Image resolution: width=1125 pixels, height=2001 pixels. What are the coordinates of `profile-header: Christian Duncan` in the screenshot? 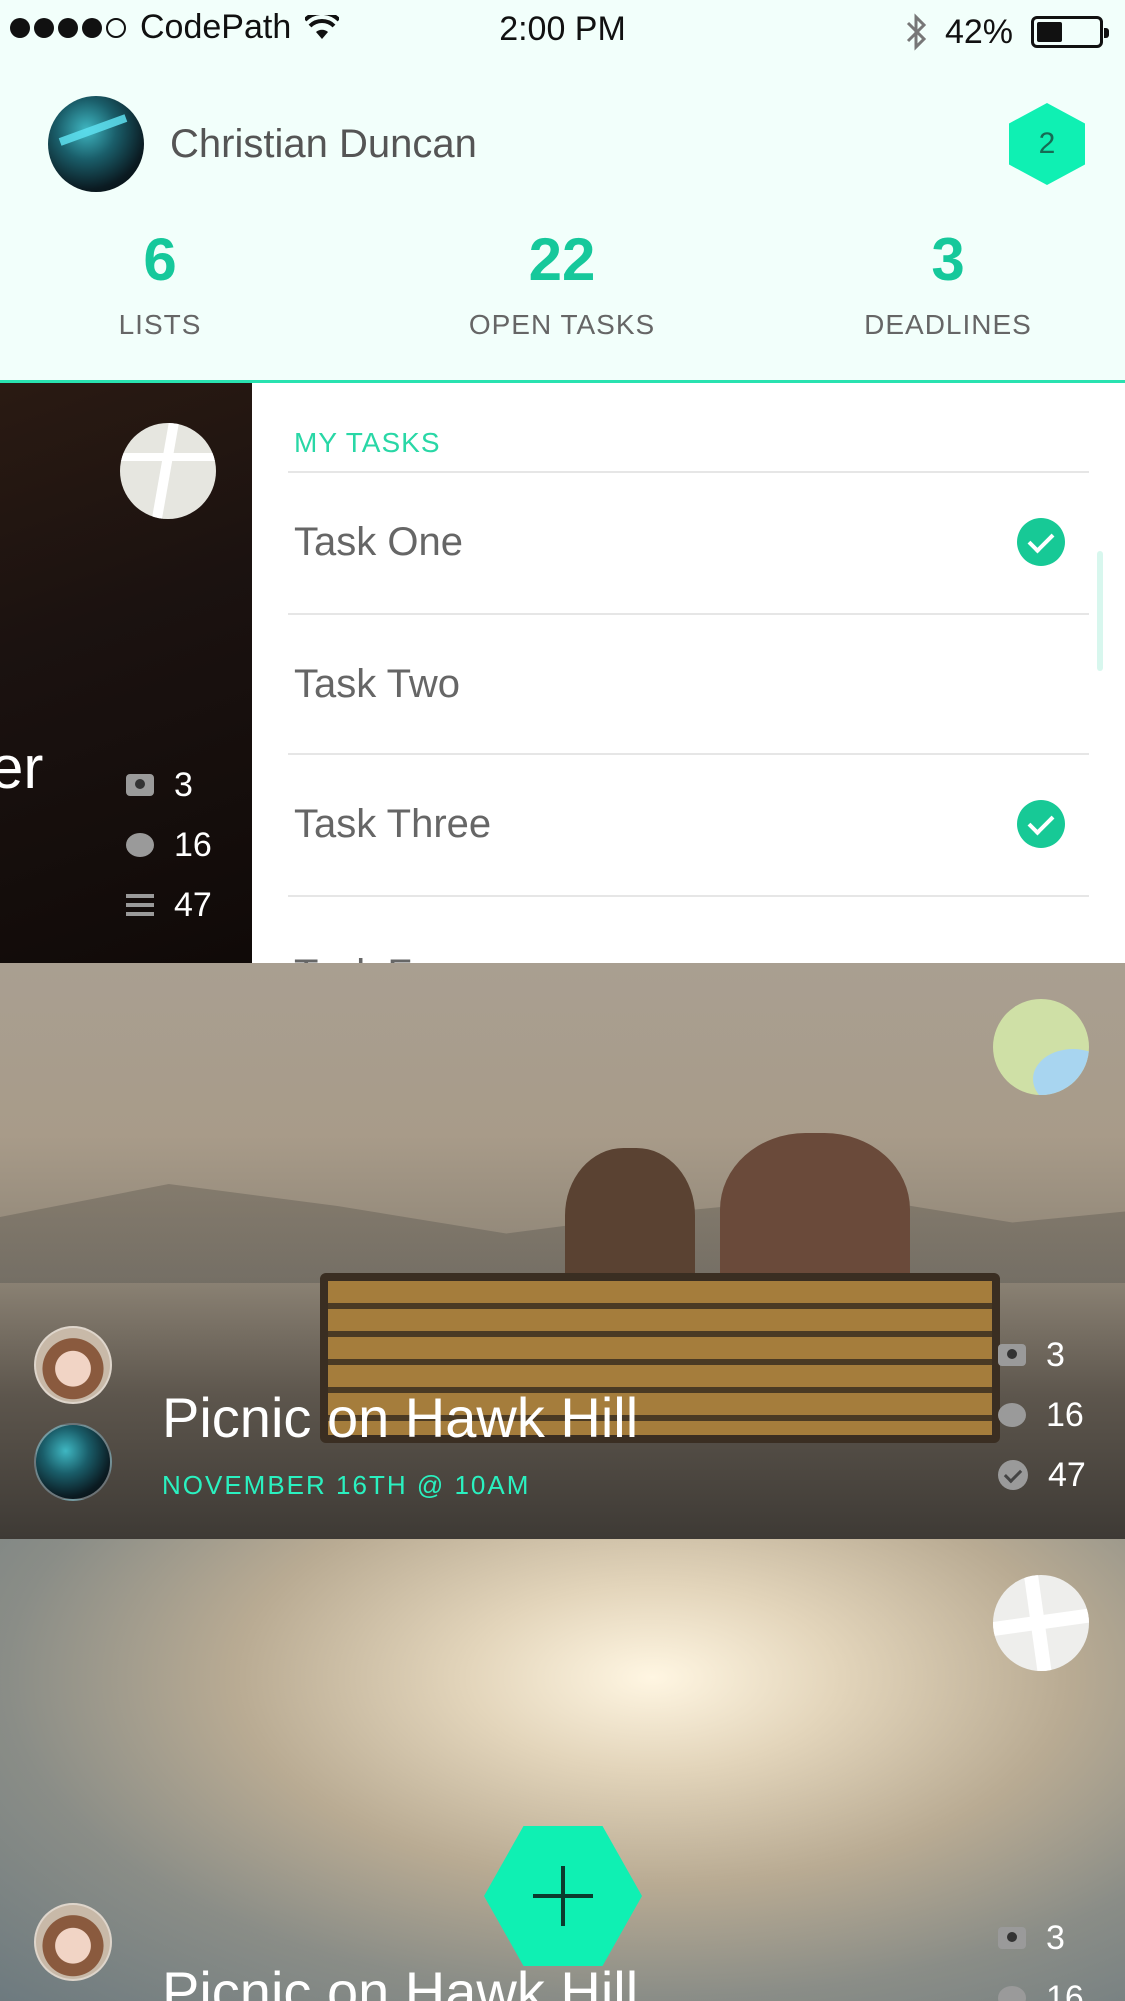 It's located at (262, 144).